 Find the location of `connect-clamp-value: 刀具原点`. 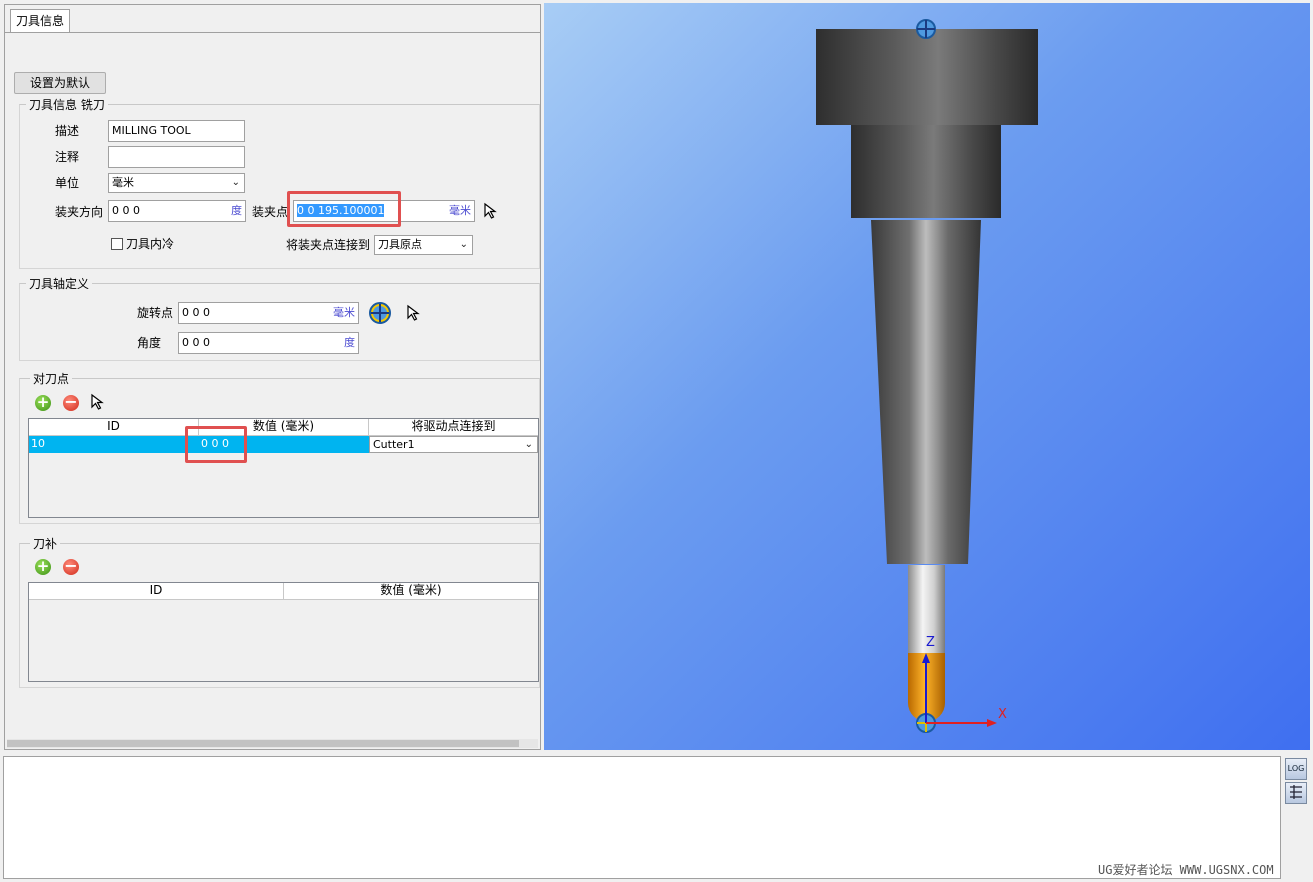

connect-clamp-value: 刀具原点 is located at coordinates (400, 244).